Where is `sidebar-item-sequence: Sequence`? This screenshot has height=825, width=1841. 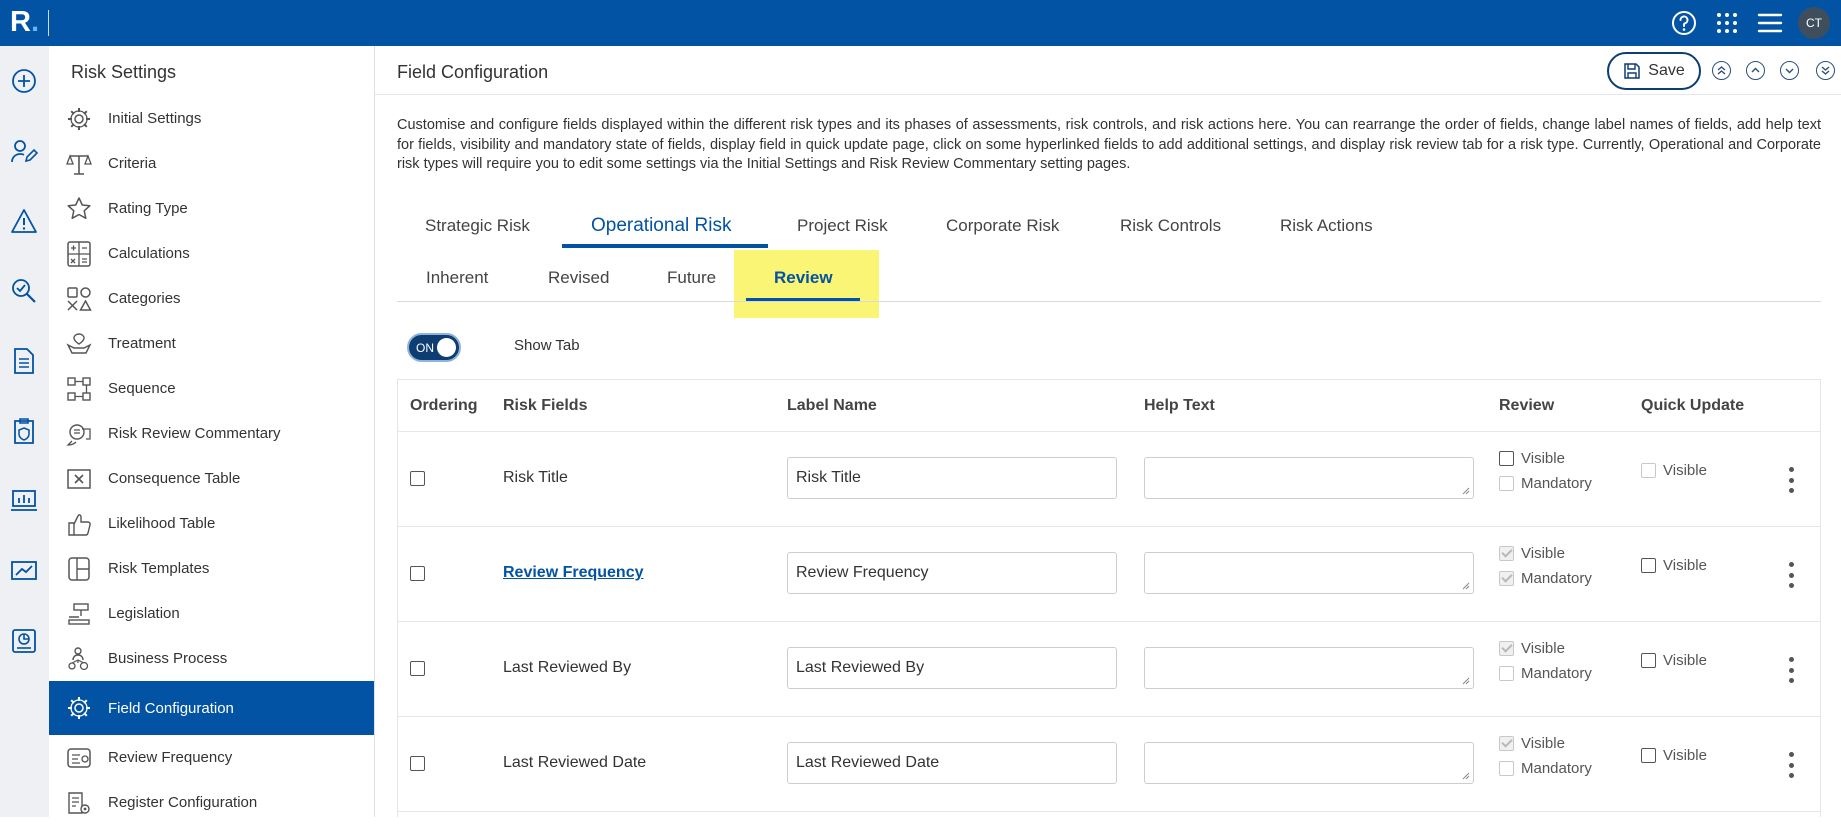 sidebar-item-sequence: Sequence is located at coordinates (211, 388).